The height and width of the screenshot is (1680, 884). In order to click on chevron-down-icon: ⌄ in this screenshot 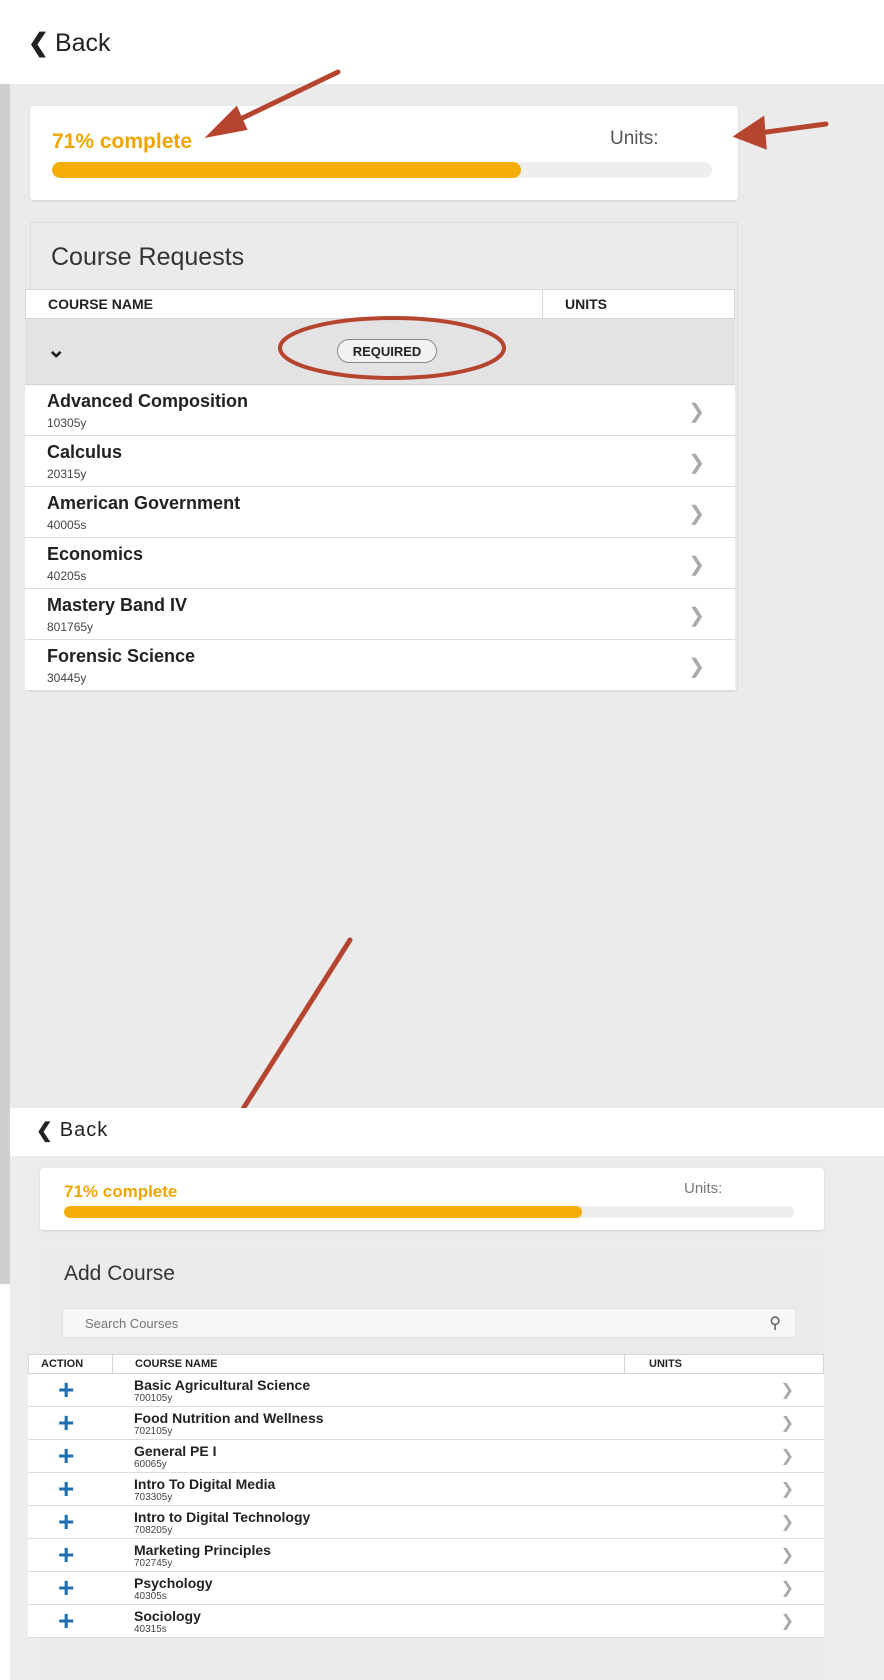, I will do `click(56, 350)`.